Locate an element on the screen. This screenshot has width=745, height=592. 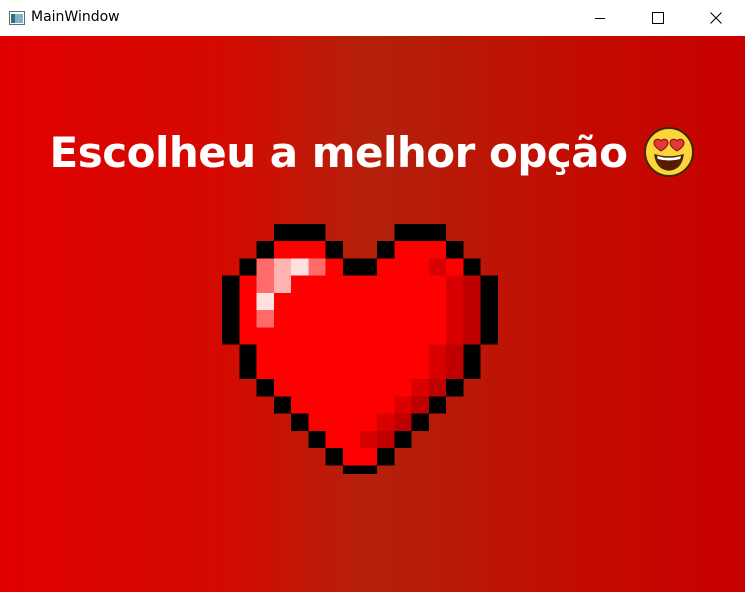
title-bar: MainWindow is located at coordinates (372, 18).